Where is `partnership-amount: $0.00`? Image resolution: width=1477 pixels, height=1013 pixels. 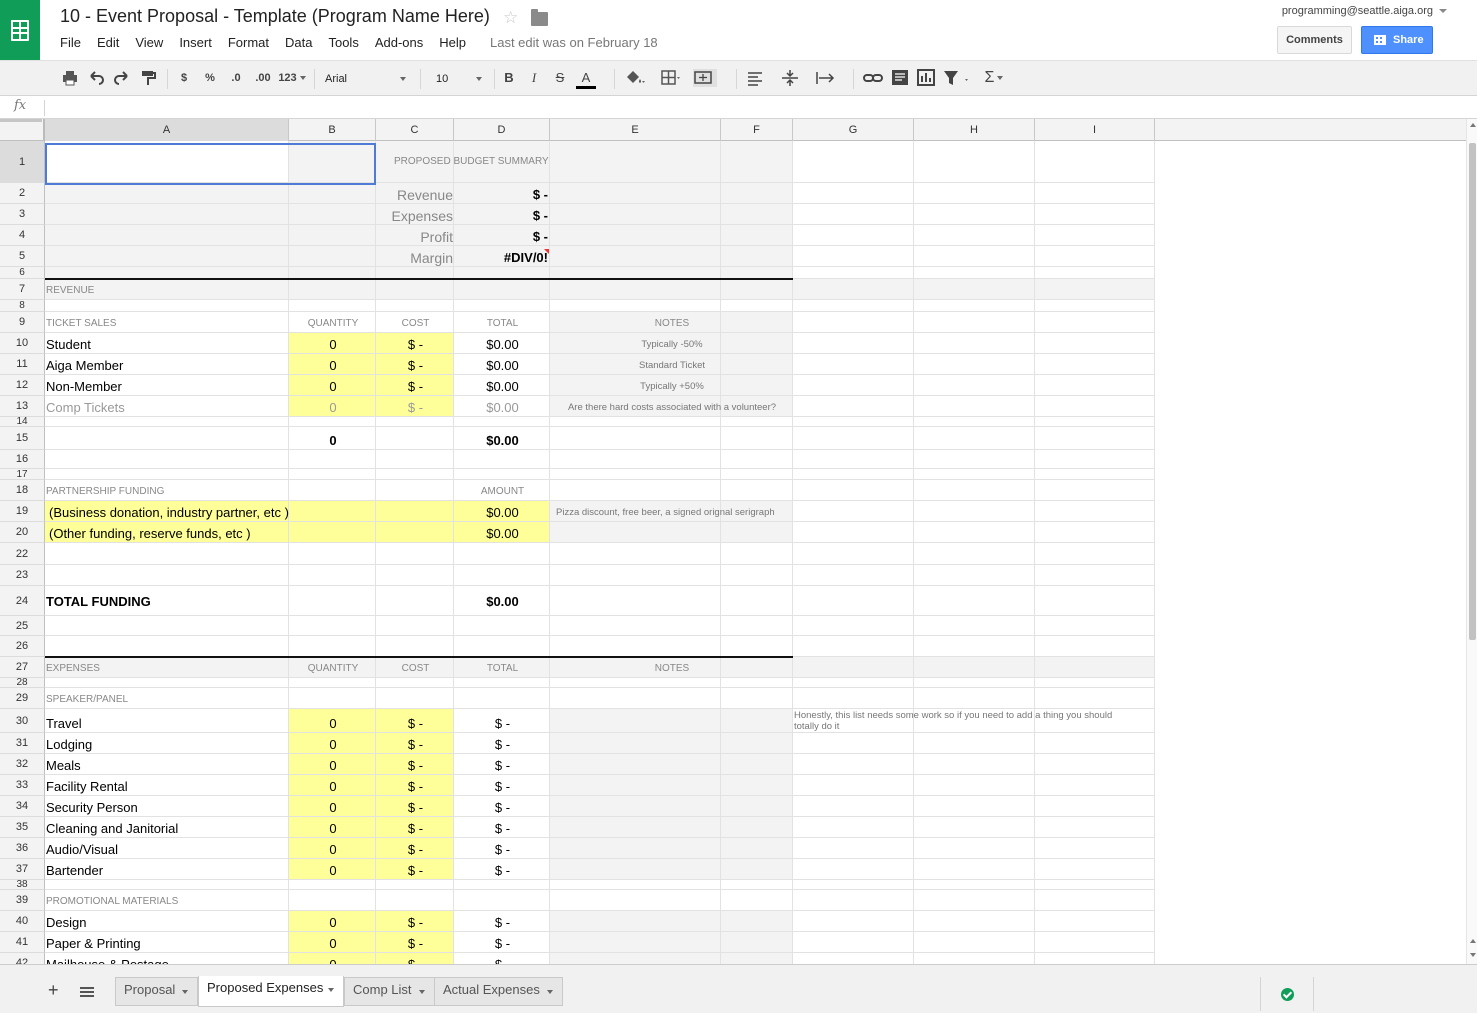 partnership-amount: $0.00 is located at coordinates (502, 513).